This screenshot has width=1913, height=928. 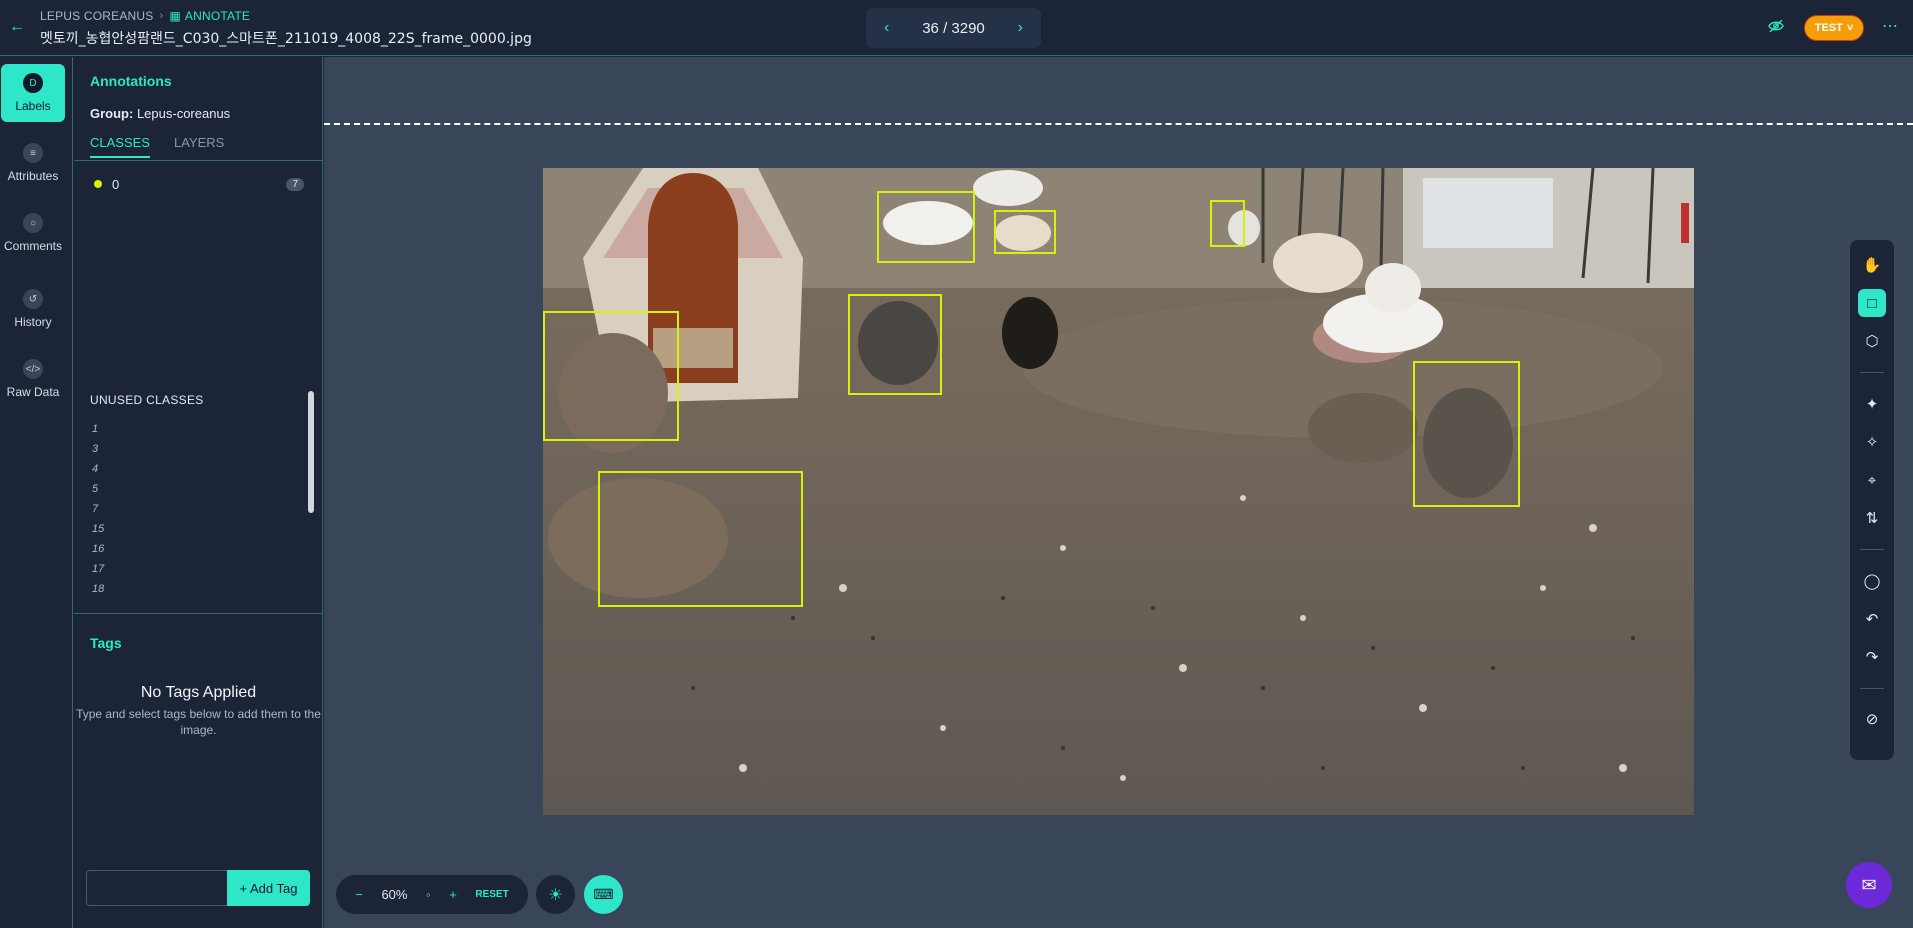 What do you see at coordinates (1872, 619) in the screenshot?
I see `undo-icon: ↶` at bounding box center [1872, 619].